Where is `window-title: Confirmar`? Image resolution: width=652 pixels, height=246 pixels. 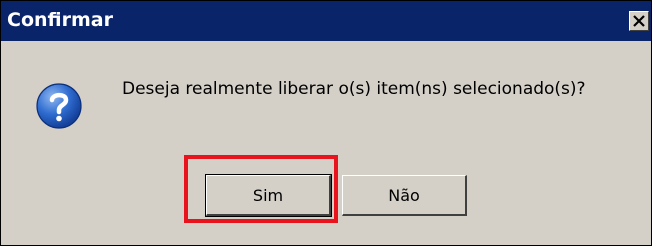
window-title: Confirmar is located at coordinates (60, 20).